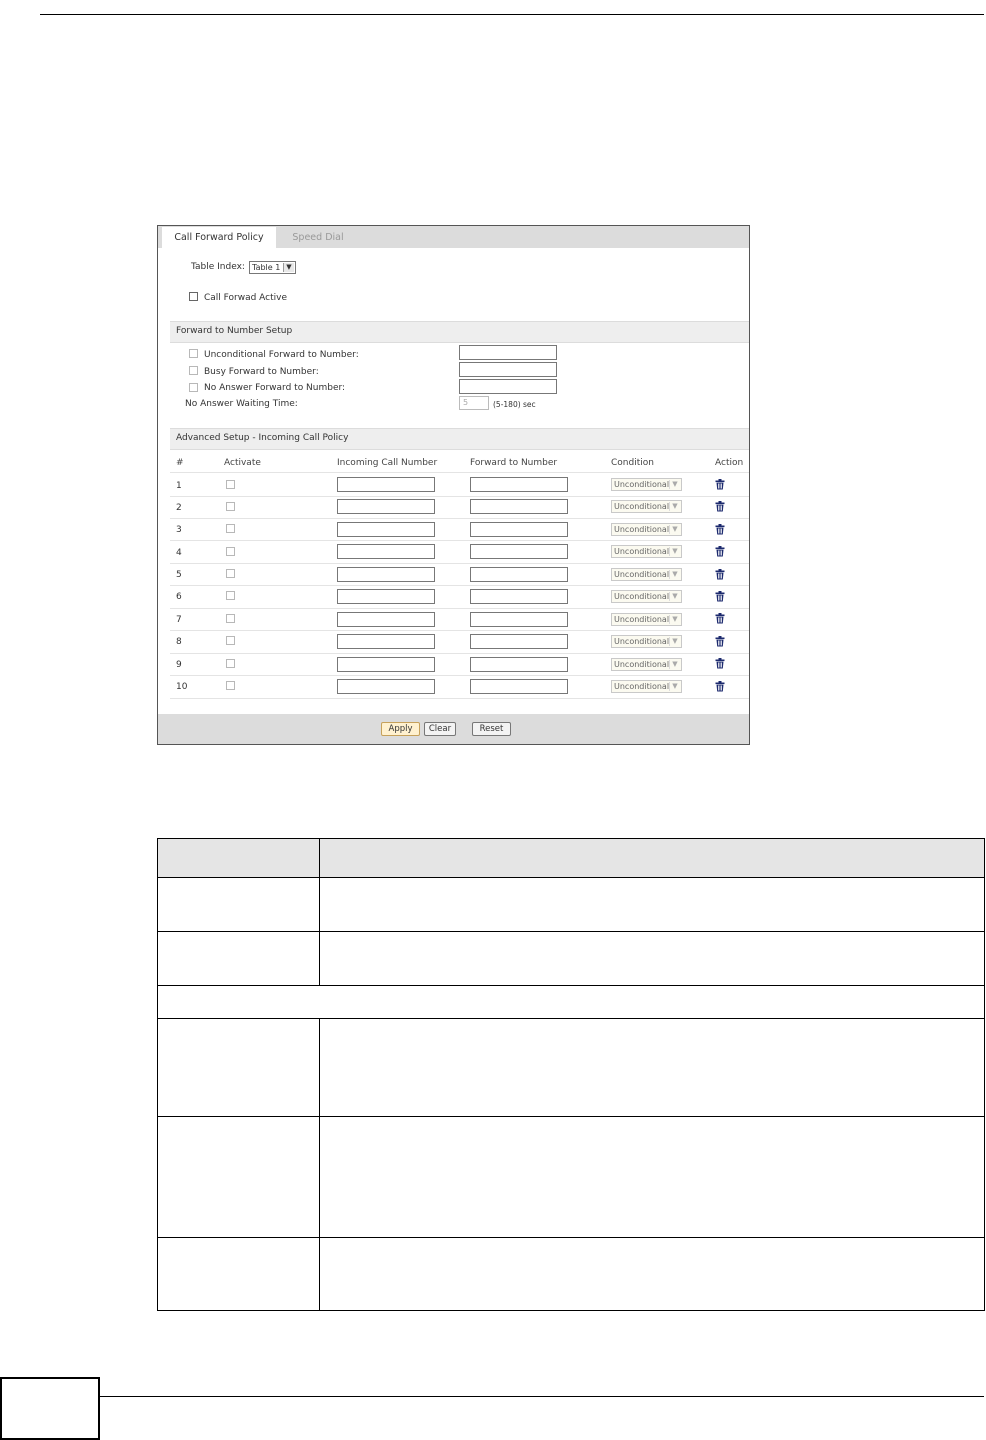  I want to click on table-header-row, so click(571, 858).